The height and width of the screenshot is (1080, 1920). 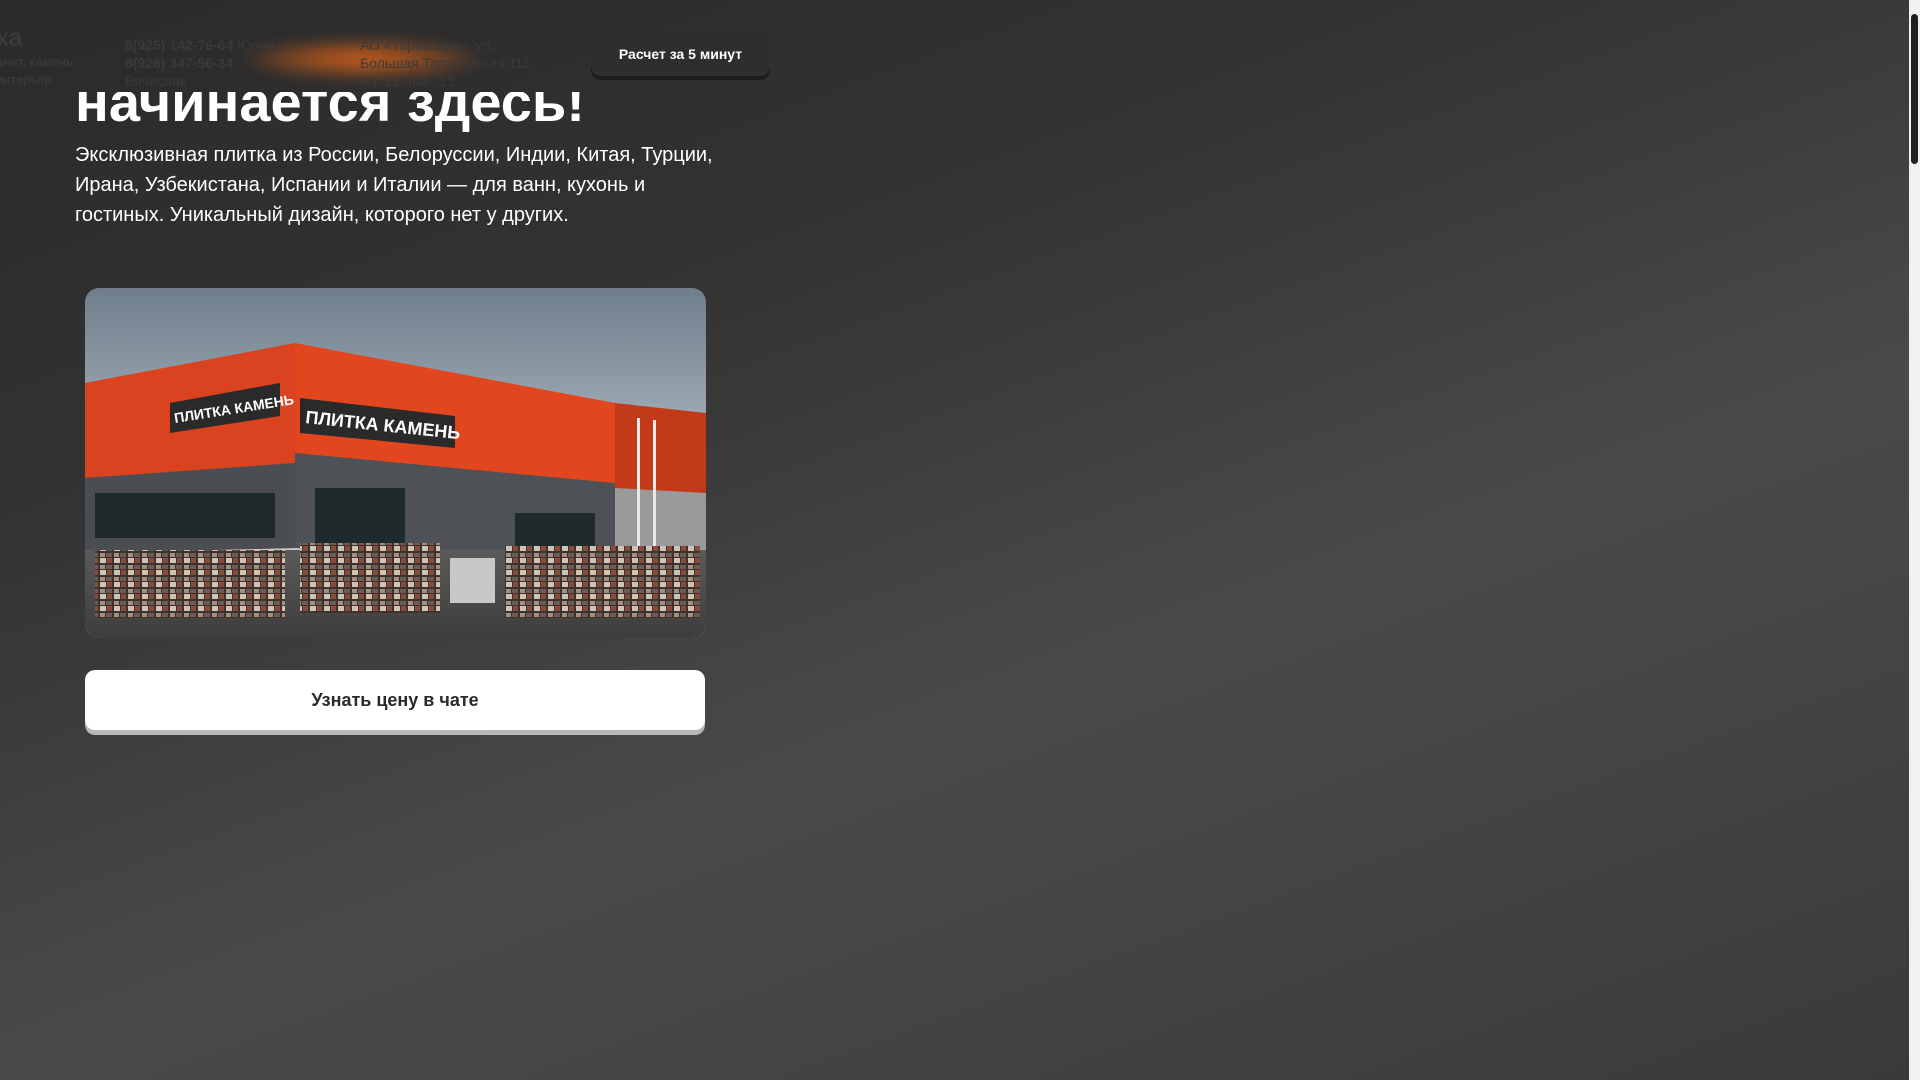 I want to click on logo: ка анит, камень, интерьер, so click(x=38, y=56).